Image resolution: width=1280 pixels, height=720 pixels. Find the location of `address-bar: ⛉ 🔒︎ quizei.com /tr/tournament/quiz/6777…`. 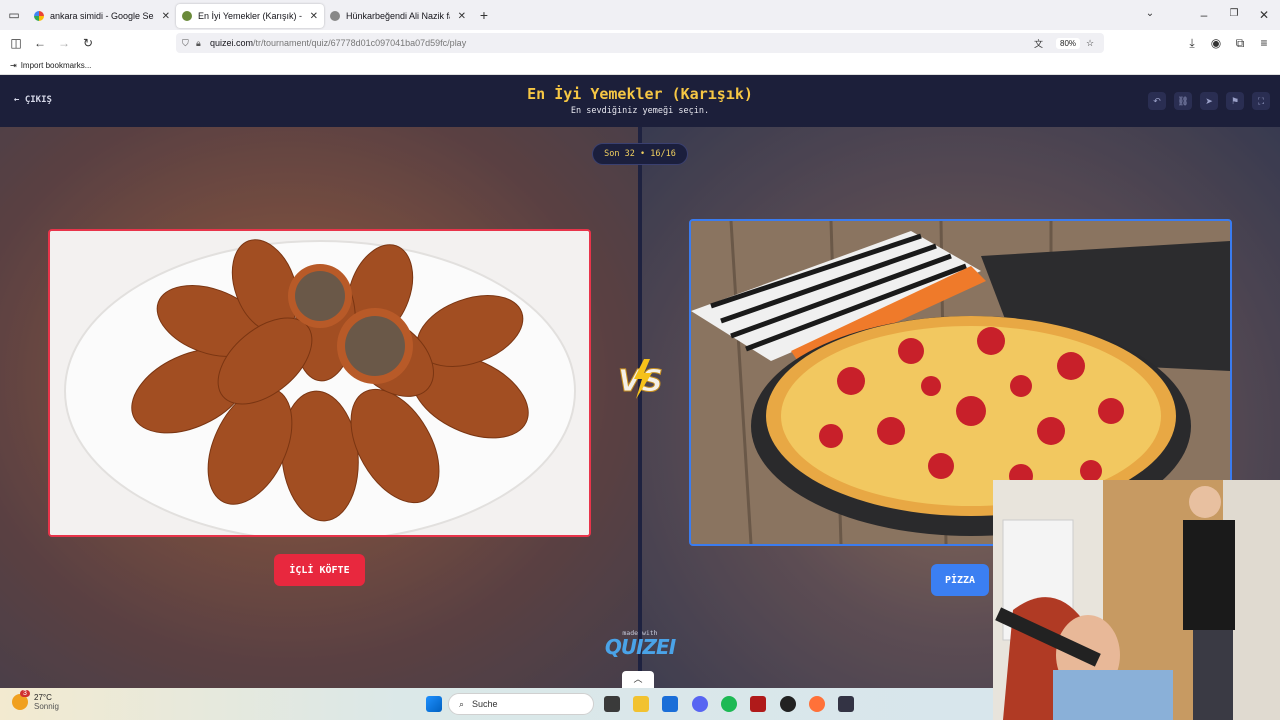

address-bar: ⛉ 🔒︎ quizei.com /tr/tournament/quiz/6777… is located at coordinates (640, 43).